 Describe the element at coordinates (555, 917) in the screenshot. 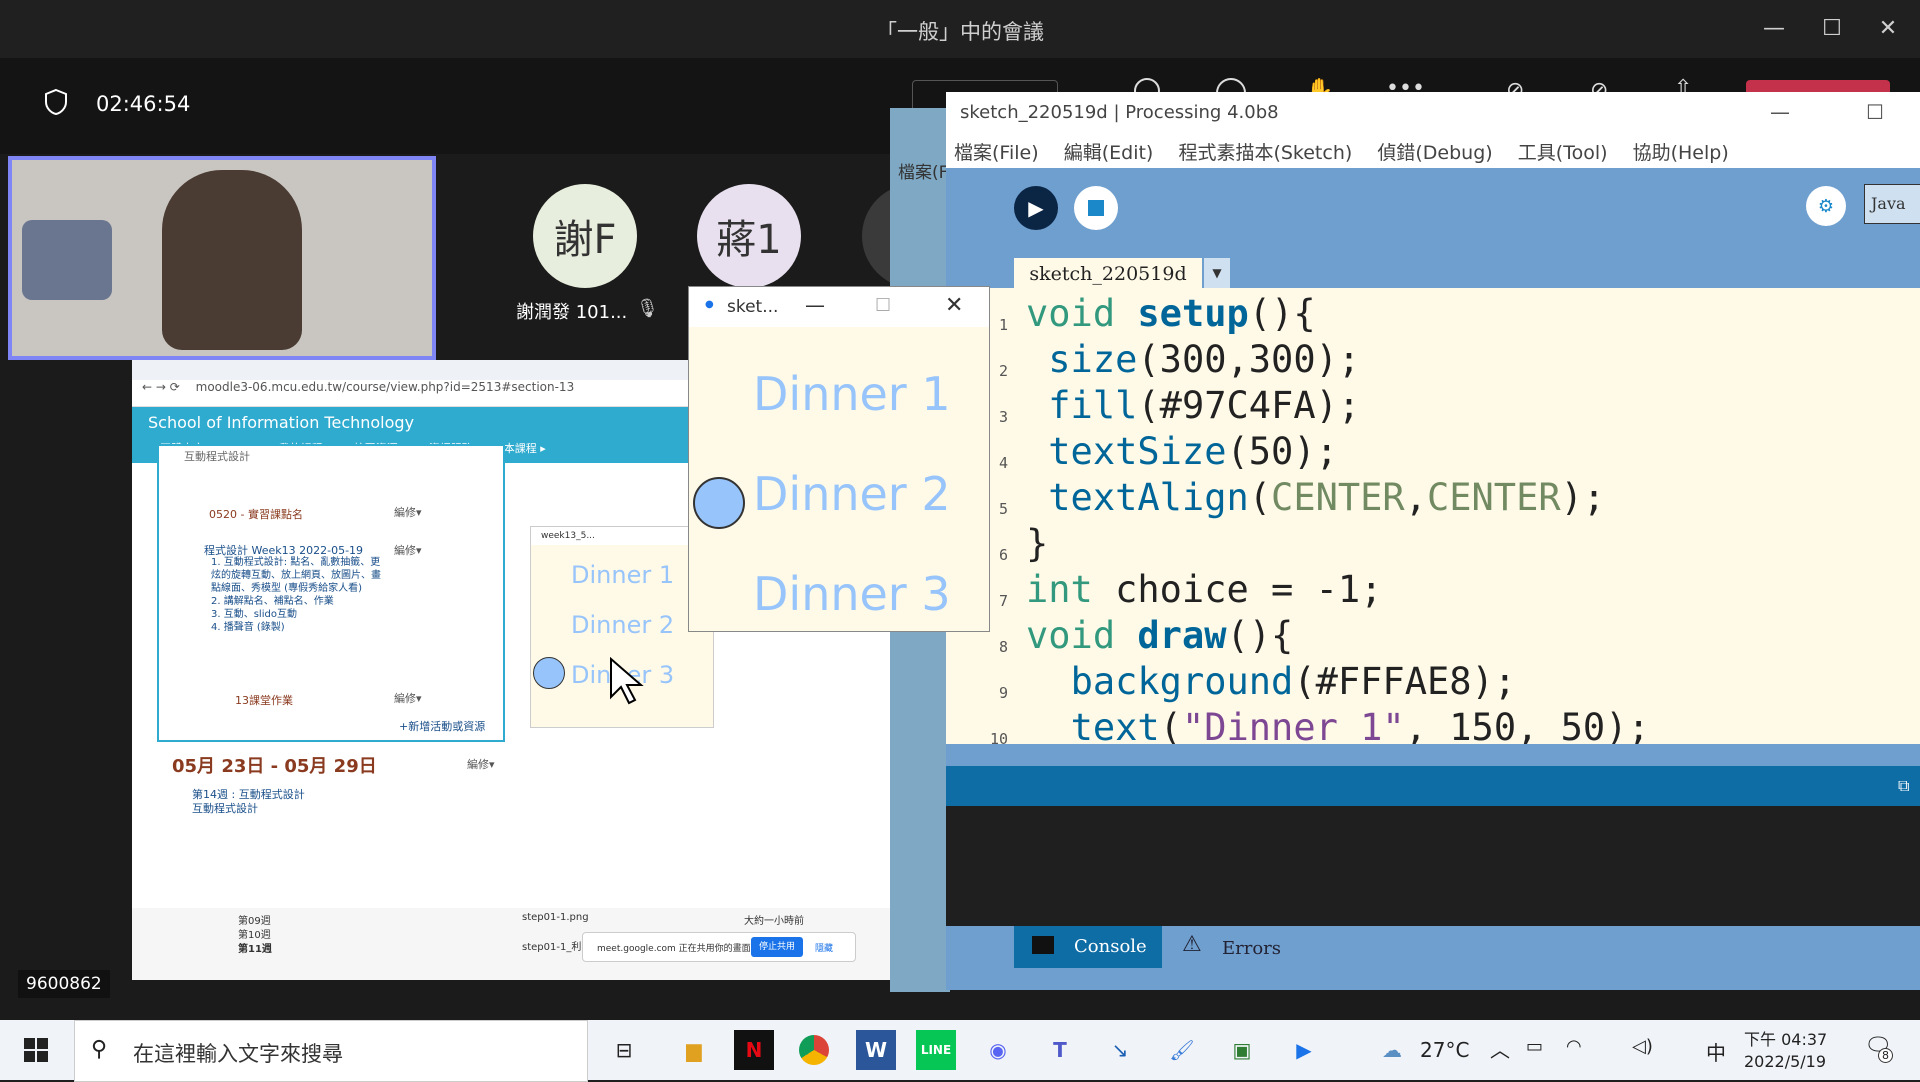

I see `file-name: step01-1.png` at that location.